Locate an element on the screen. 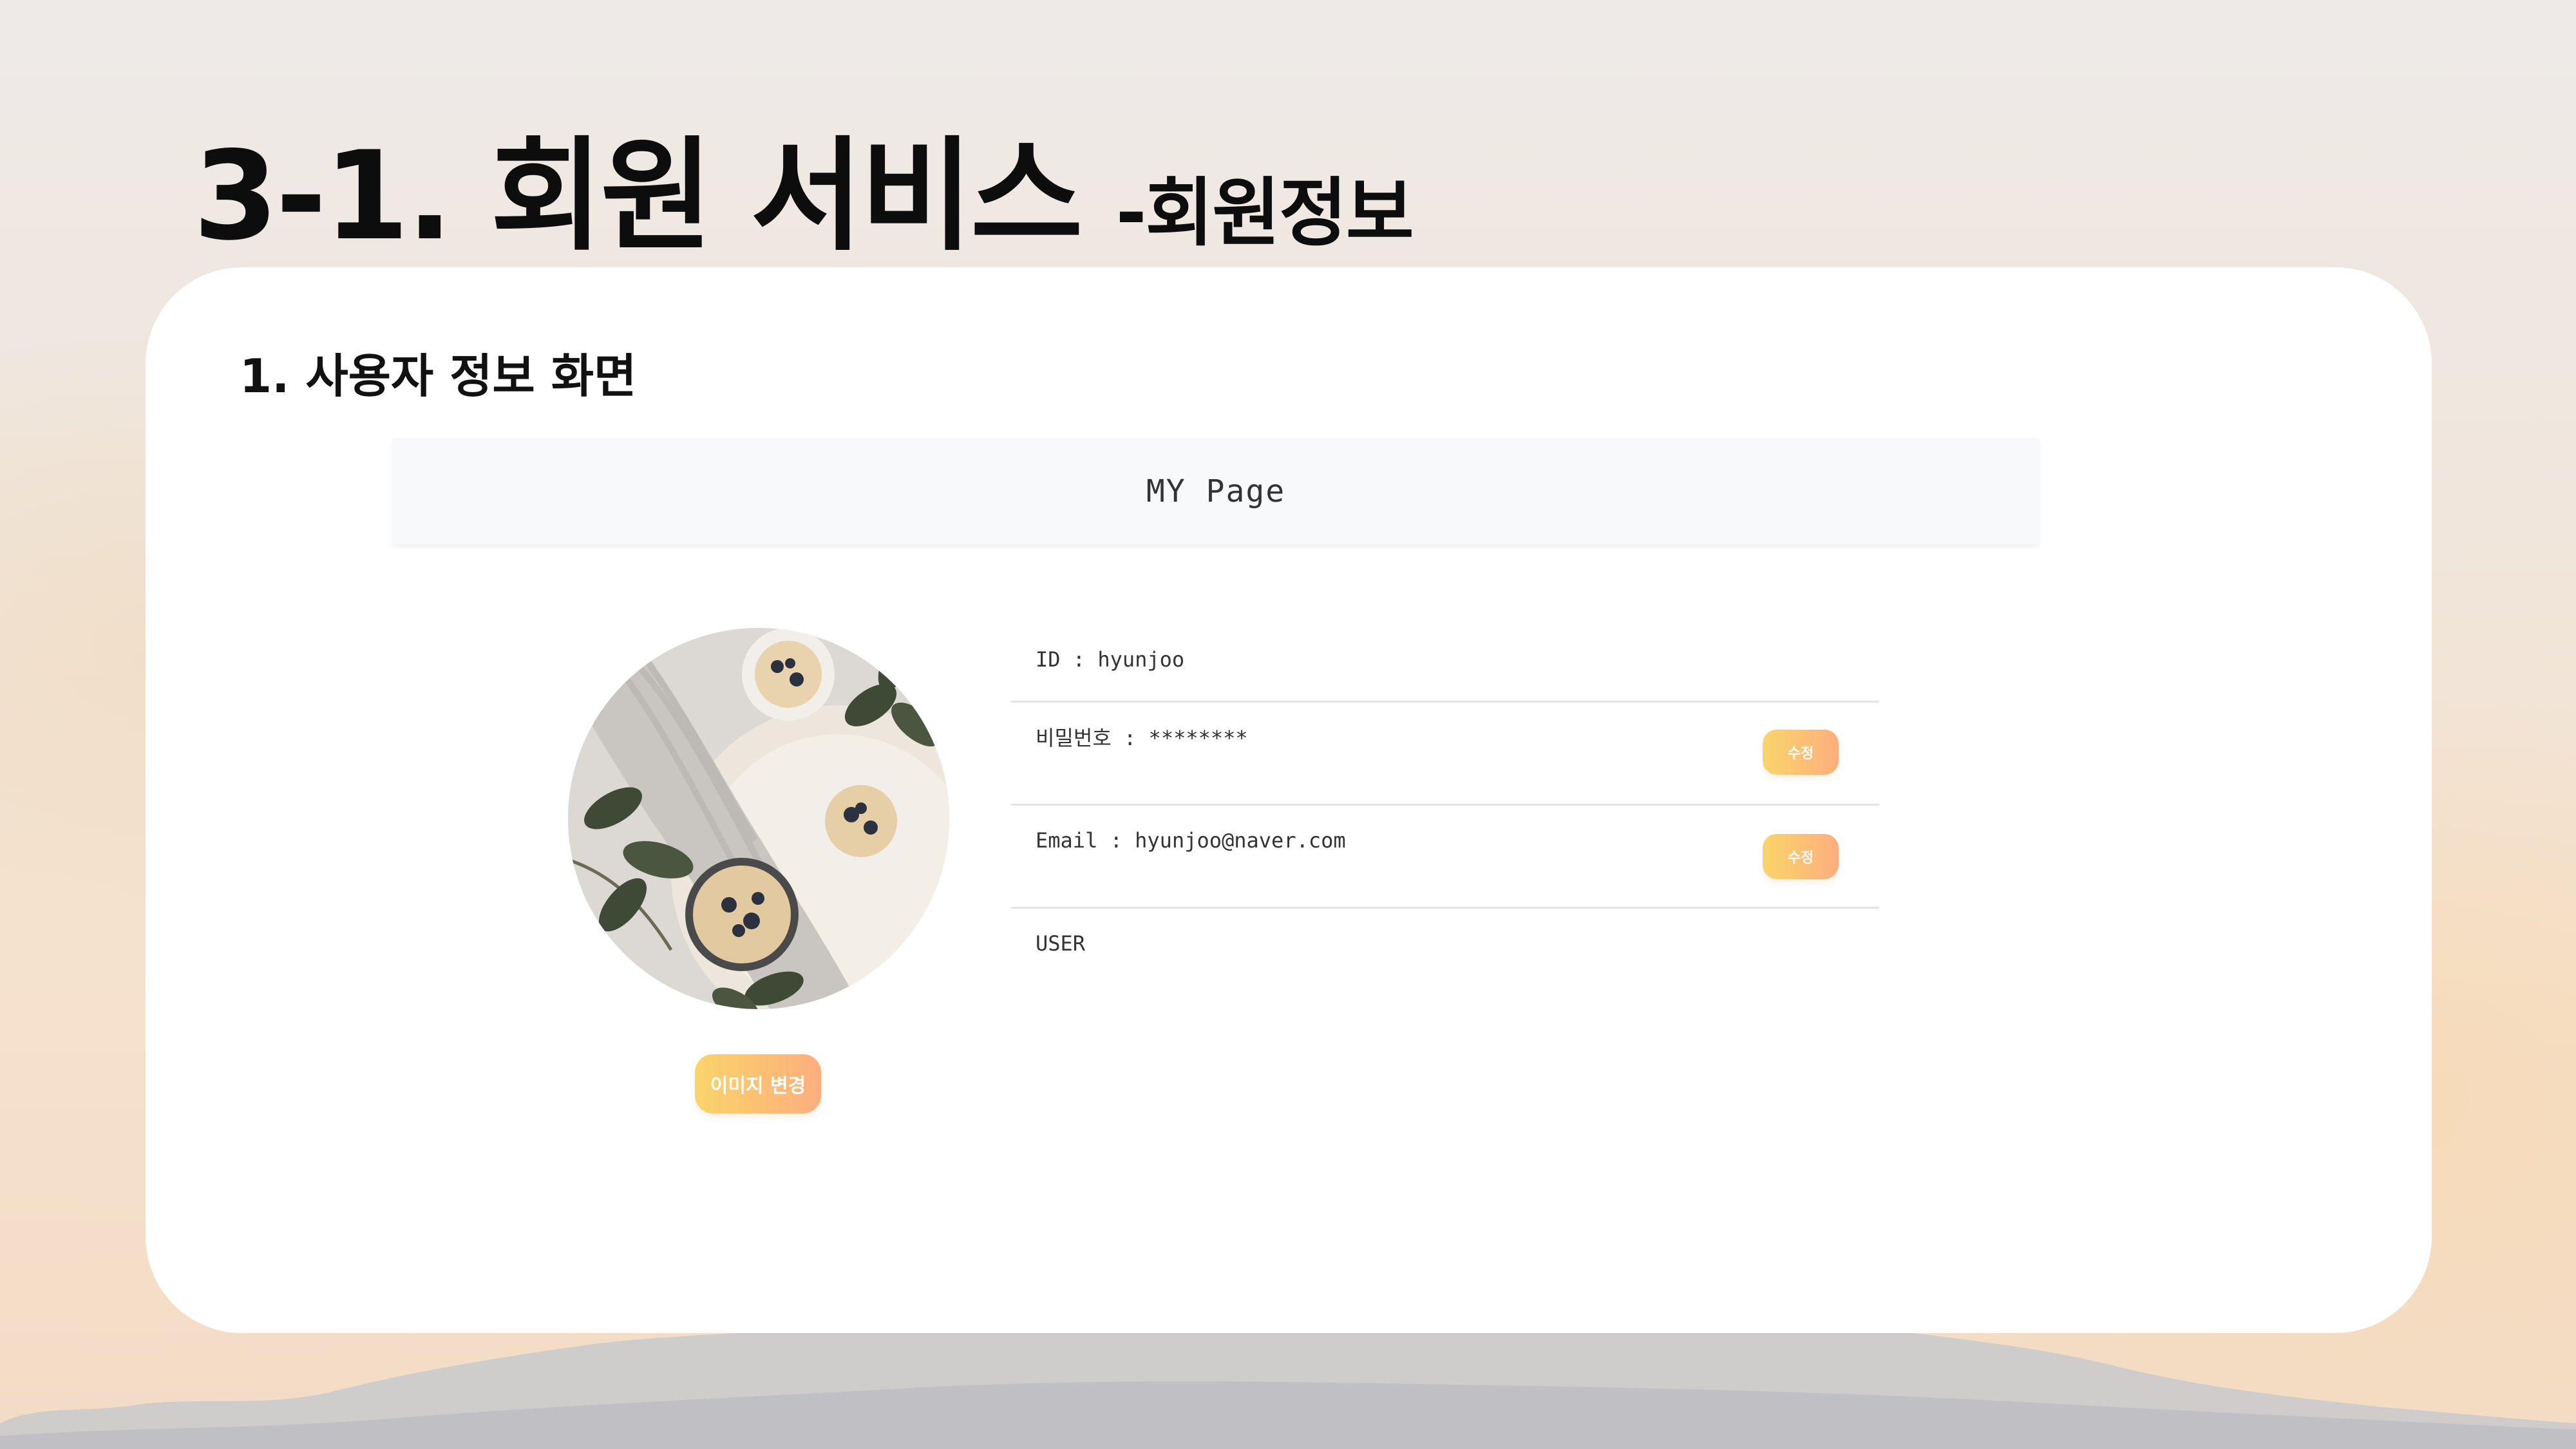 This screenshot has height=1449, width=2576. mypage-title: MY Page is located at coordinates (1216, 491).